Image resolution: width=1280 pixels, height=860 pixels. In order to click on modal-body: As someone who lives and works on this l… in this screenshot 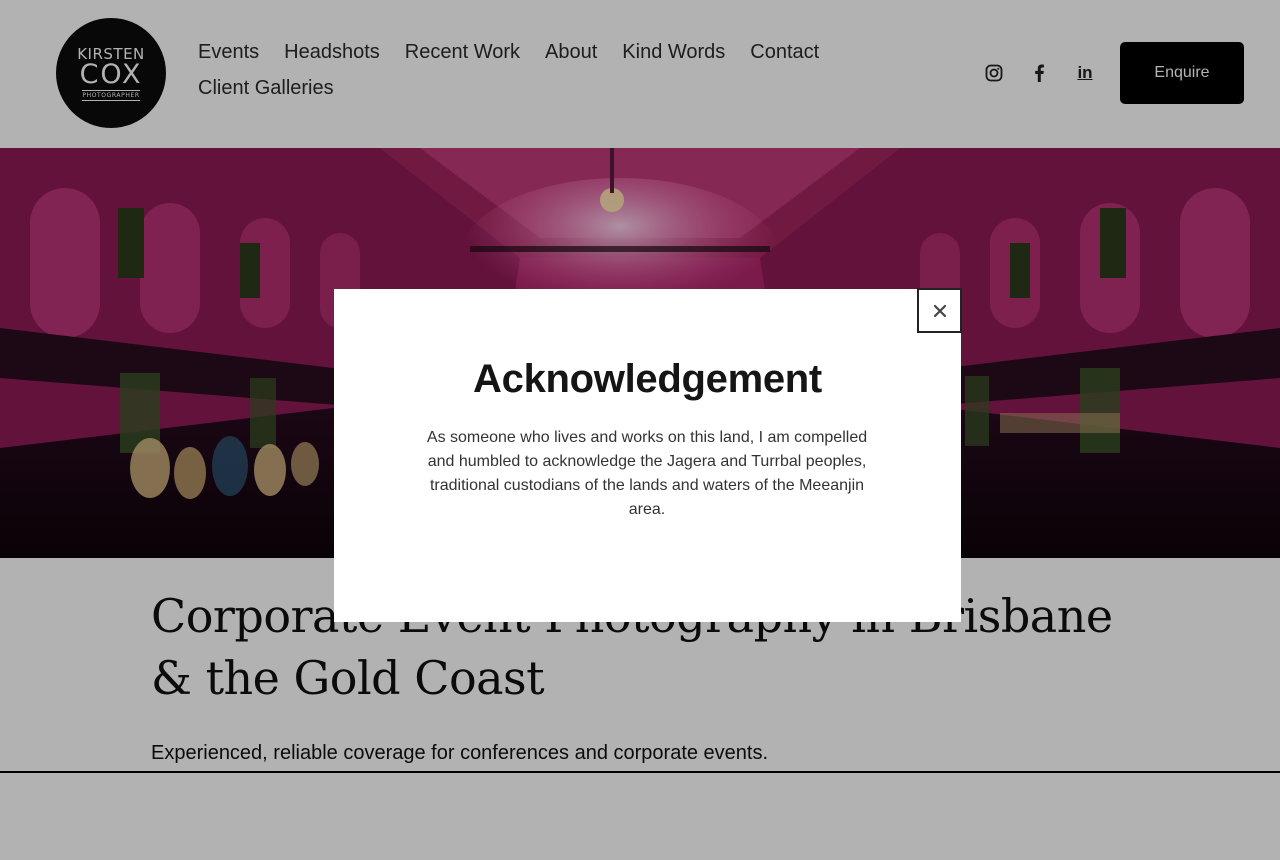, I will do `click(647, 473)`.